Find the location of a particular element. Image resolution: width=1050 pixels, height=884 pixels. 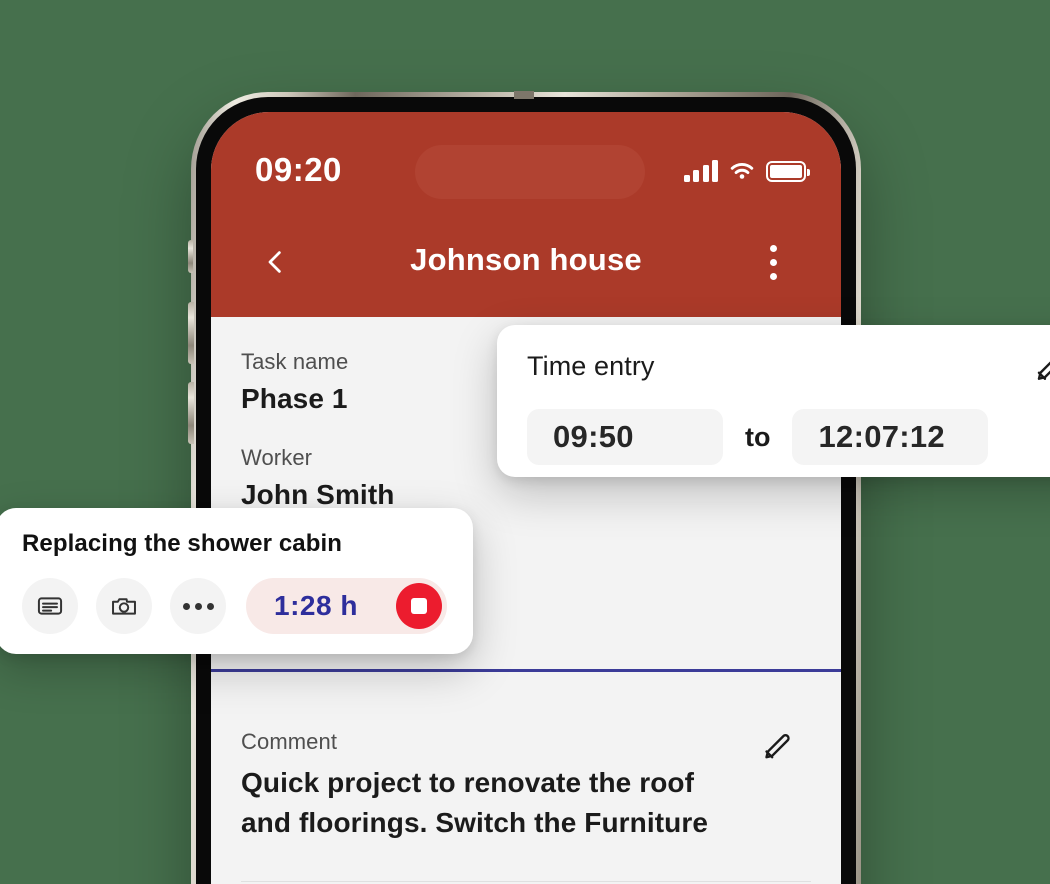

time-entry-title: Time entry is located at coordinates (591, 366).